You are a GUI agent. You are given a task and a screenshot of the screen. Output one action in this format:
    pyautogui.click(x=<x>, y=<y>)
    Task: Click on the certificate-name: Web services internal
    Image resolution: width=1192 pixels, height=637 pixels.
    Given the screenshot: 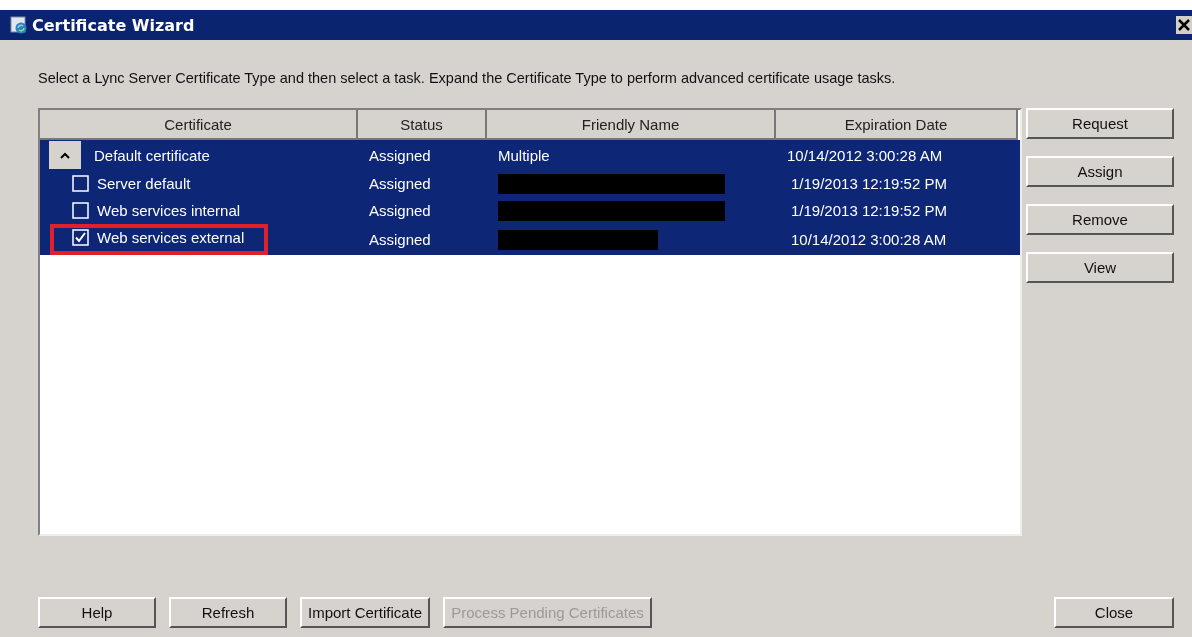 What is the action you would take?
    pyautogui.click(x=169, y=210)
    